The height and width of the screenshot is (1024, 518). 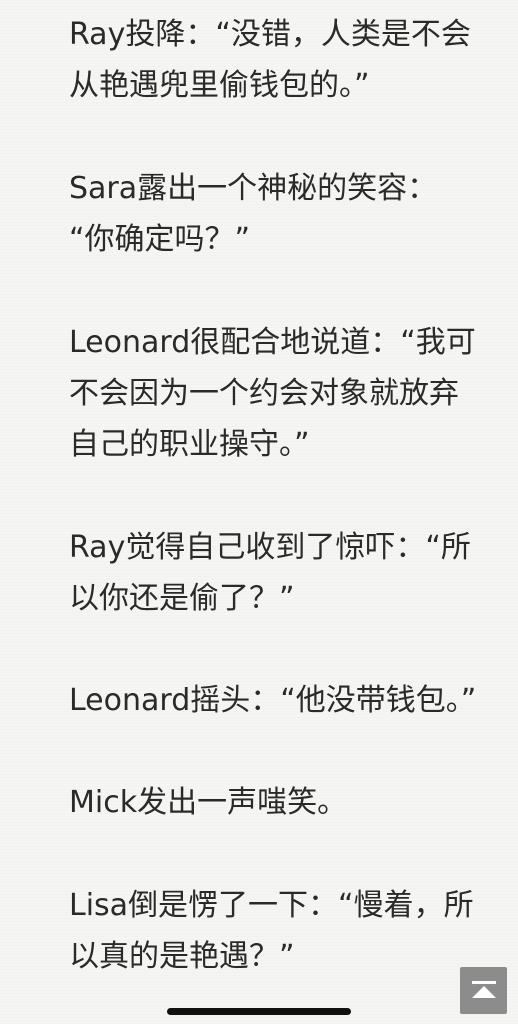 What do you see at coordinates (272, 342) in the screenshot?
I see `text-line: Leonard很配合地说道：“我可` at bounding box center [272, 342].